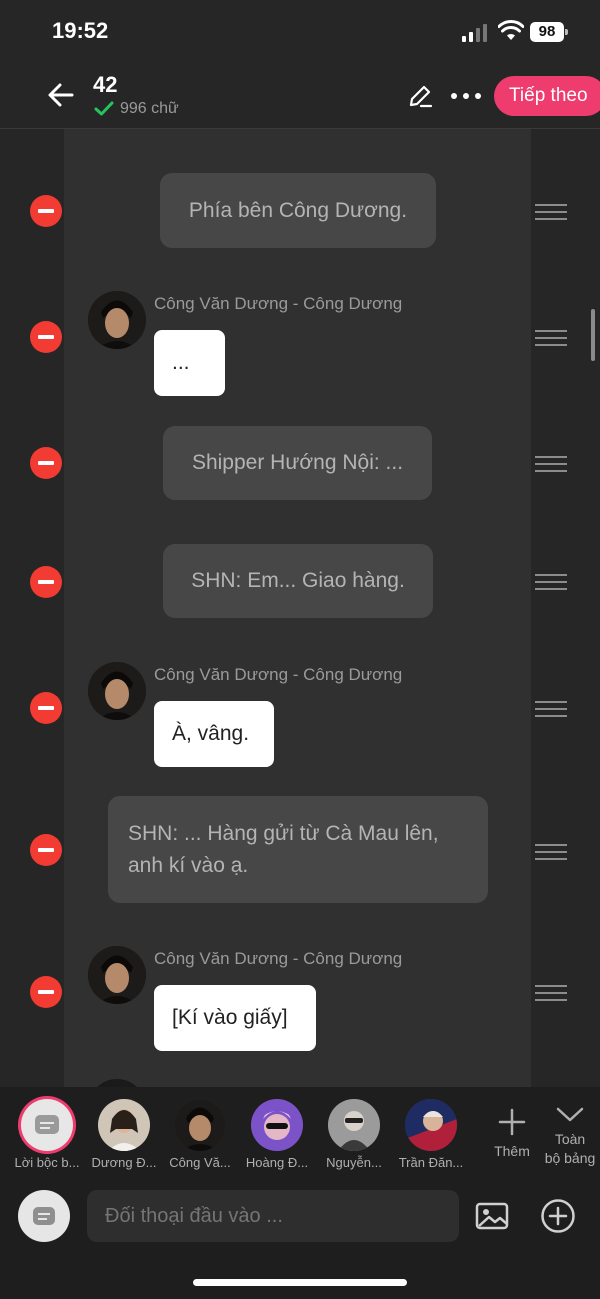 Image resolution: width=600 pixels, height=1299 pixels. Describe the element at coordinates (273, 1216) in the screenshot. I see `dialogue-input` at that location.